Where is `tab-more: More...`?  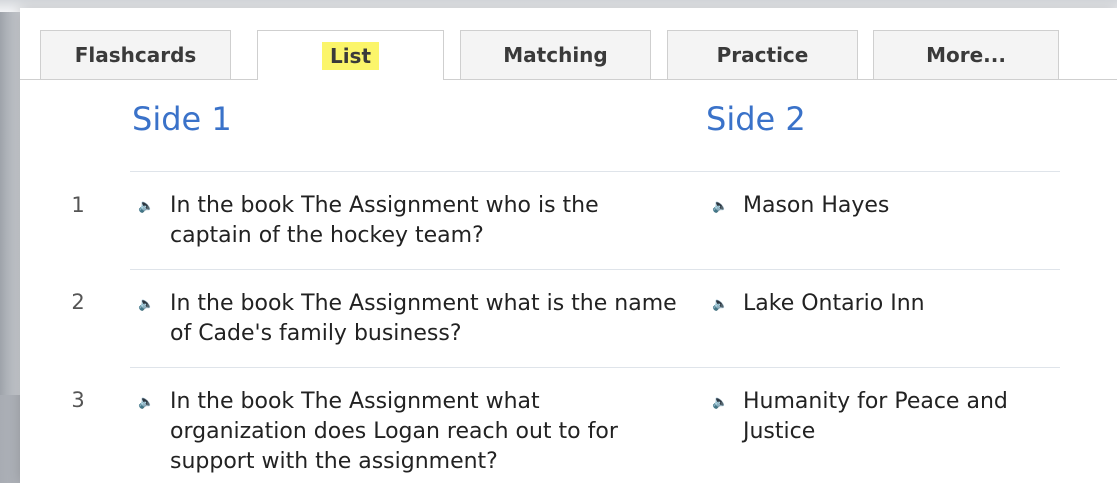
tab-more: More... is located at coordinates (966, 54).